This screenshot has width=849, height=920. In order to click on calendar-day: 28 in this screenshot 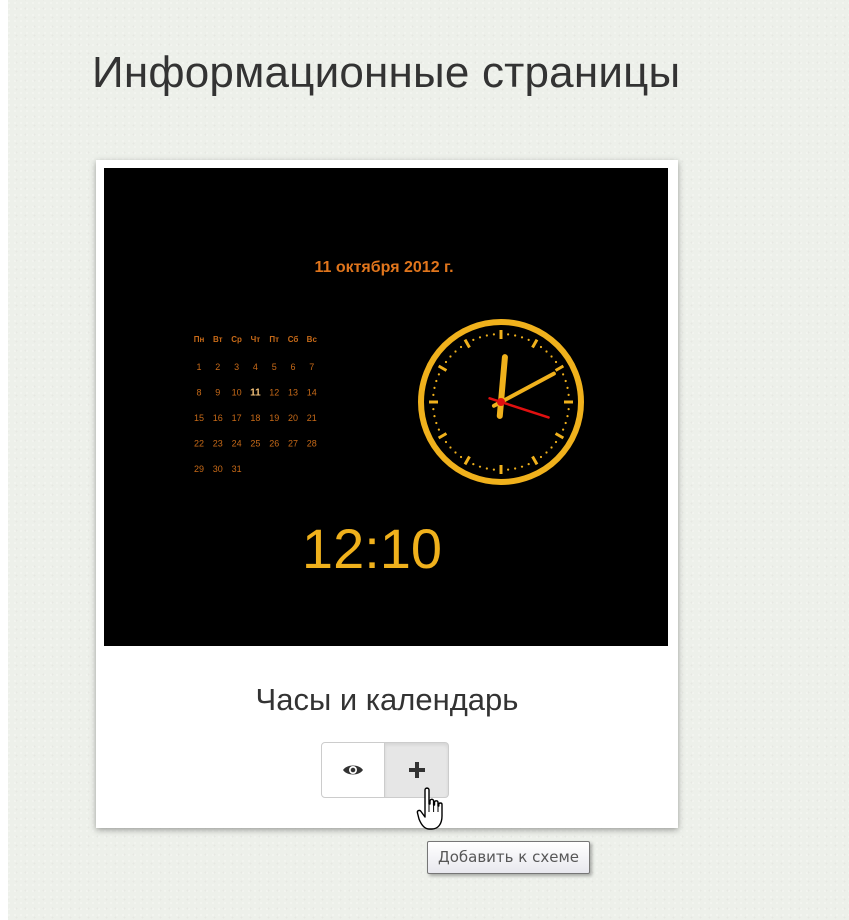, I will do `click(312, 444)`.